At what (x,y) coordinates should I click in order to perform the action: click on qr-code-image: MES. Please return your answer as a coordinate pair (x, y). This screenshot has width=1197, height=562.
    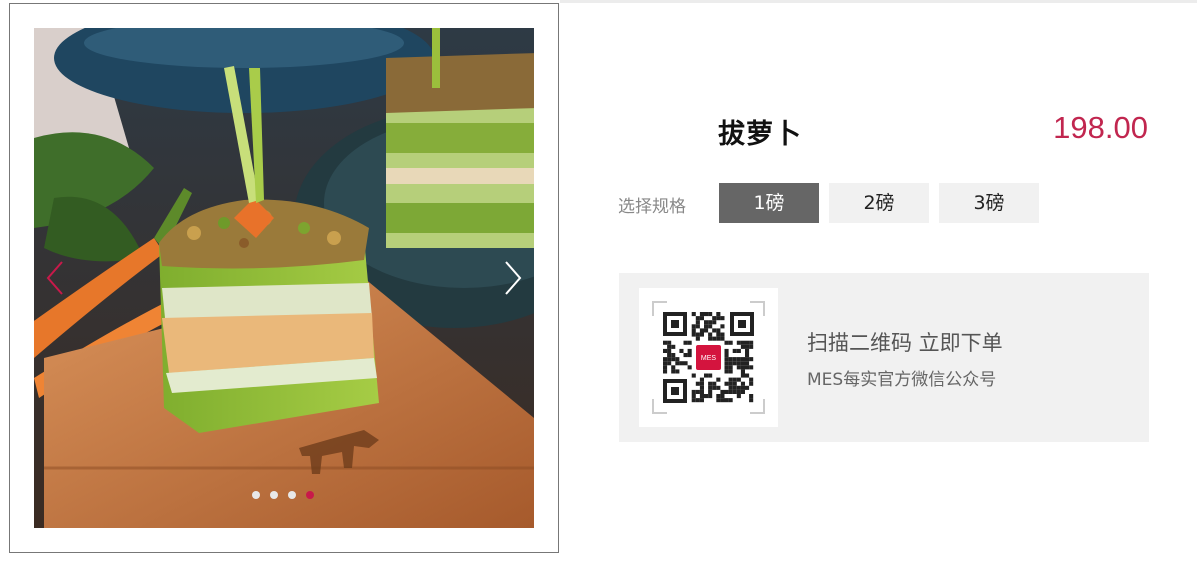
    Looking at the image, I should click on (708, 357).